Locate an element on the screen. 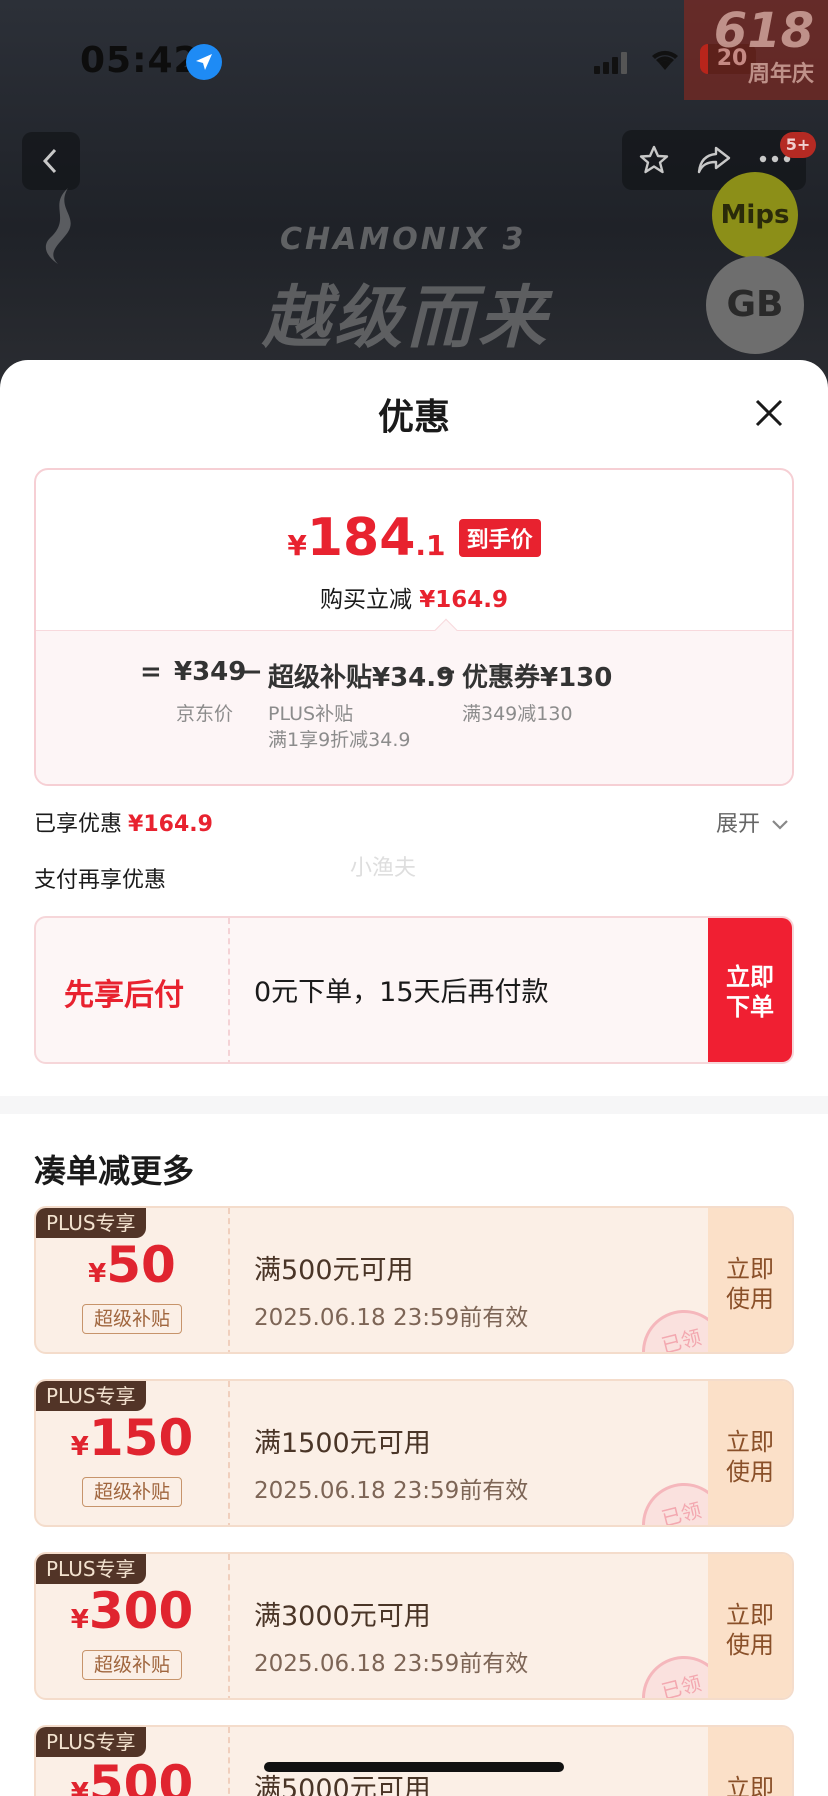 The image size is (828, 1796). expand-toggle: 展开 is located at coordinates (752, 822).